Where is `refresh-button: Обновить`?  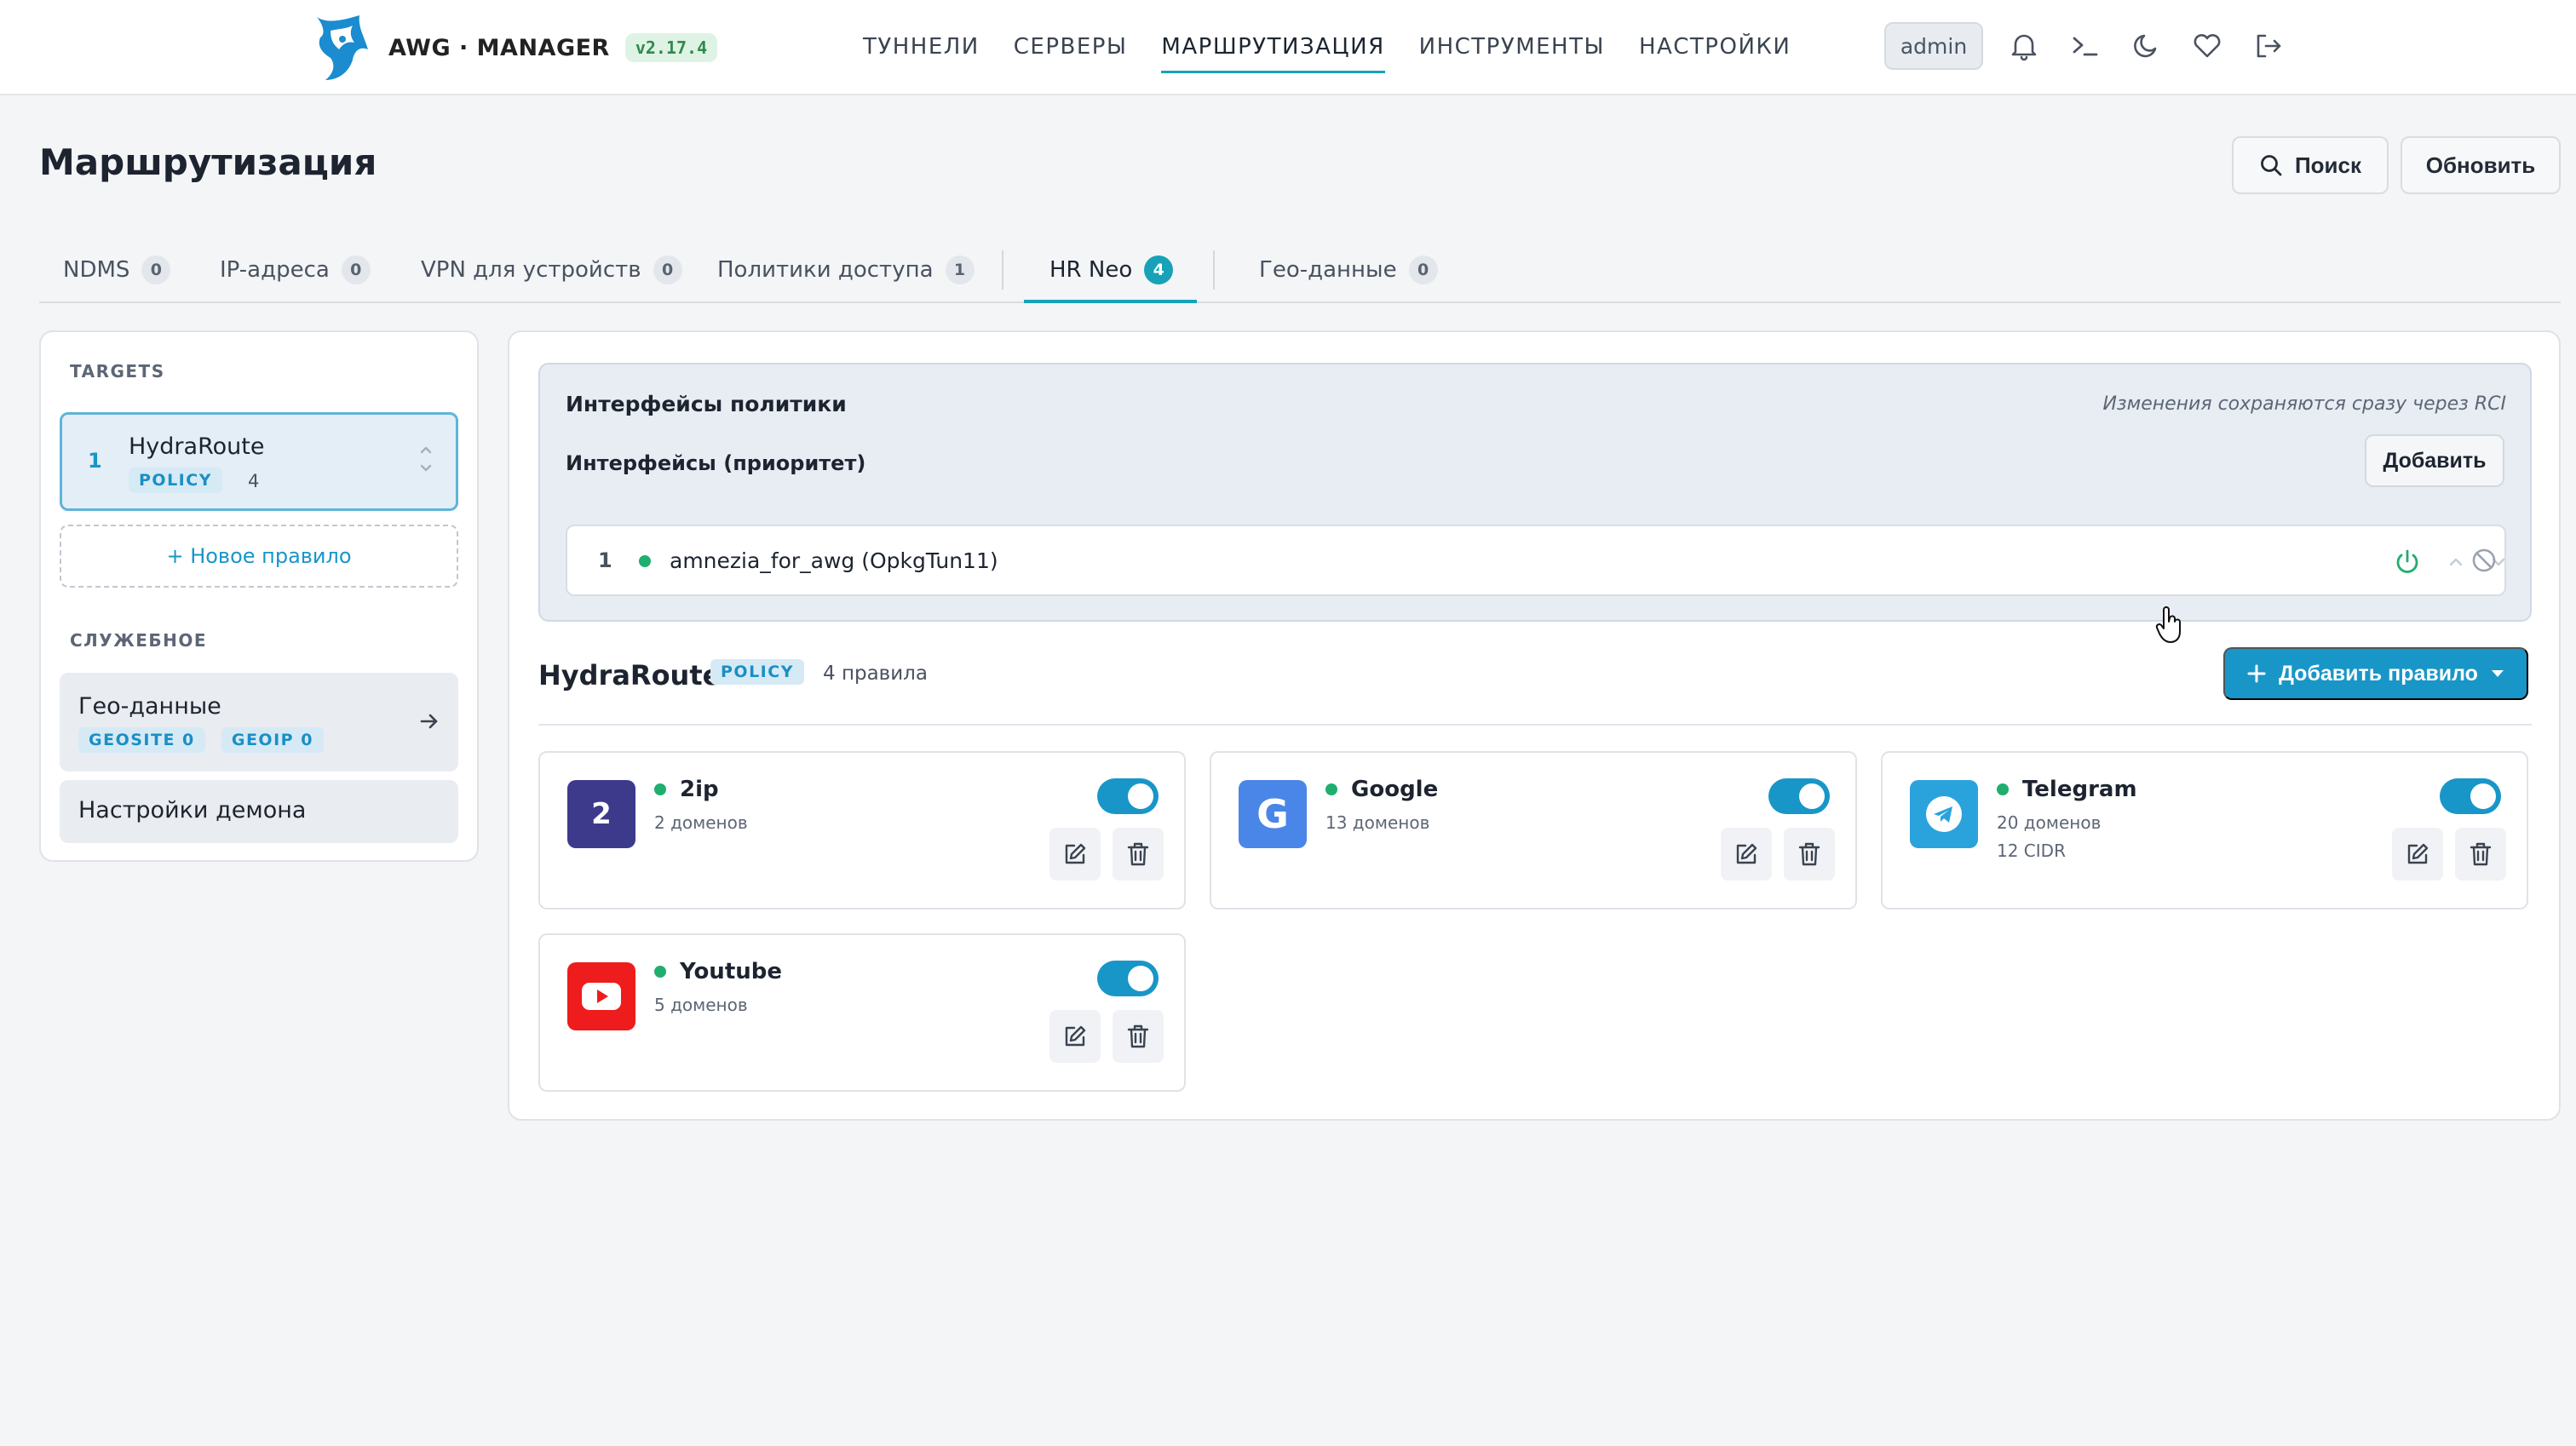
refresh-button: Обновить is located at coordinates (2481, 165).